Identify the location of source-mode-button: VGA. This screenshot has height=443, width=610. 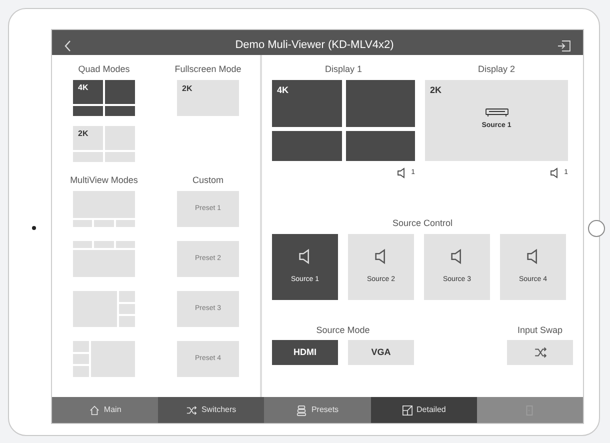
(381, 352).